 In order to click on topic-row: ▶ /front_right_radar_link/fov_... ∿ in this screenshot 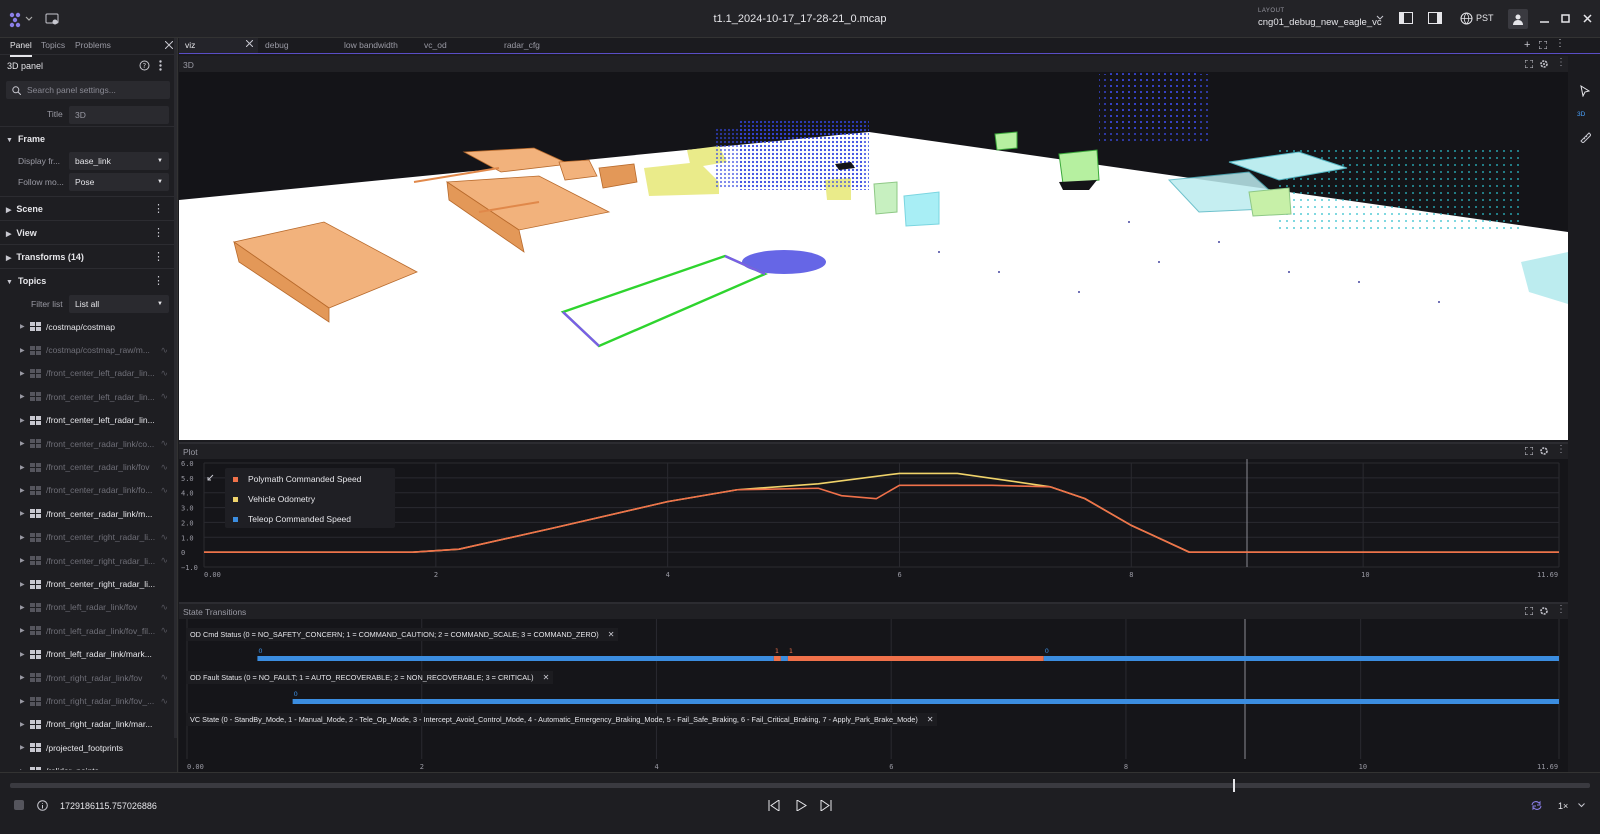, I will do `click(88, 700)`.